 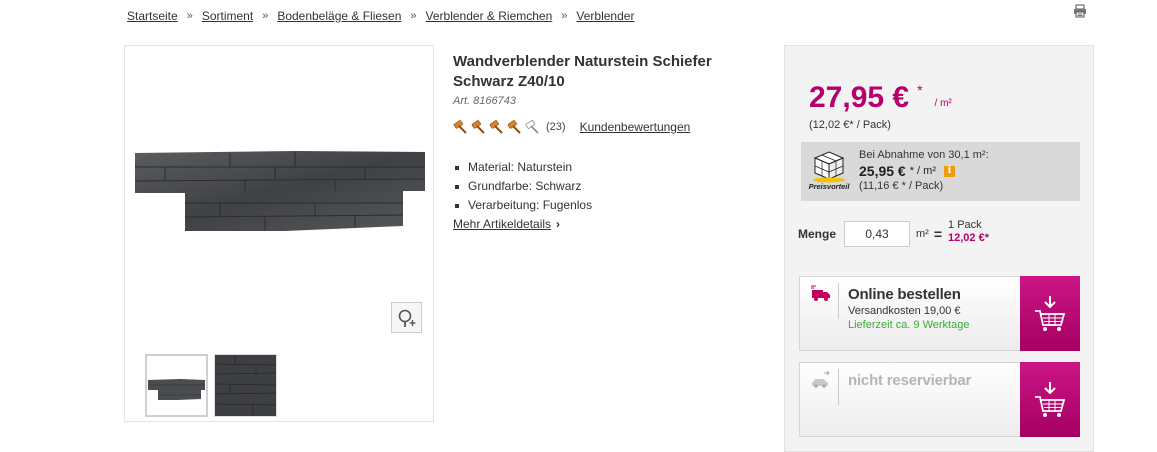 I want to click on feature-item: Grundfarbe: Schwarz, so click(x=608, y=186).